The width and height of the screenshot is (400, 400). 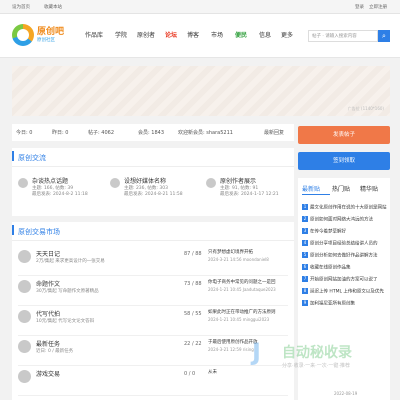 I want to click on board-desc: 2万/集起 来求更高设计的一张交易, so click(x=70, y=261).